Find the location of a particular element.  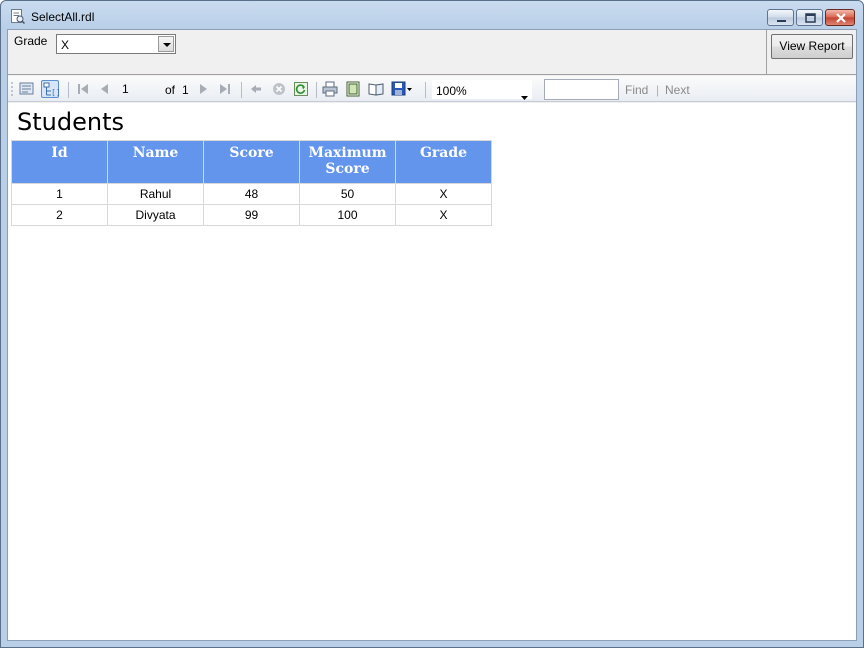

grade-parameter-select: X is located at coordinates (116, 44).